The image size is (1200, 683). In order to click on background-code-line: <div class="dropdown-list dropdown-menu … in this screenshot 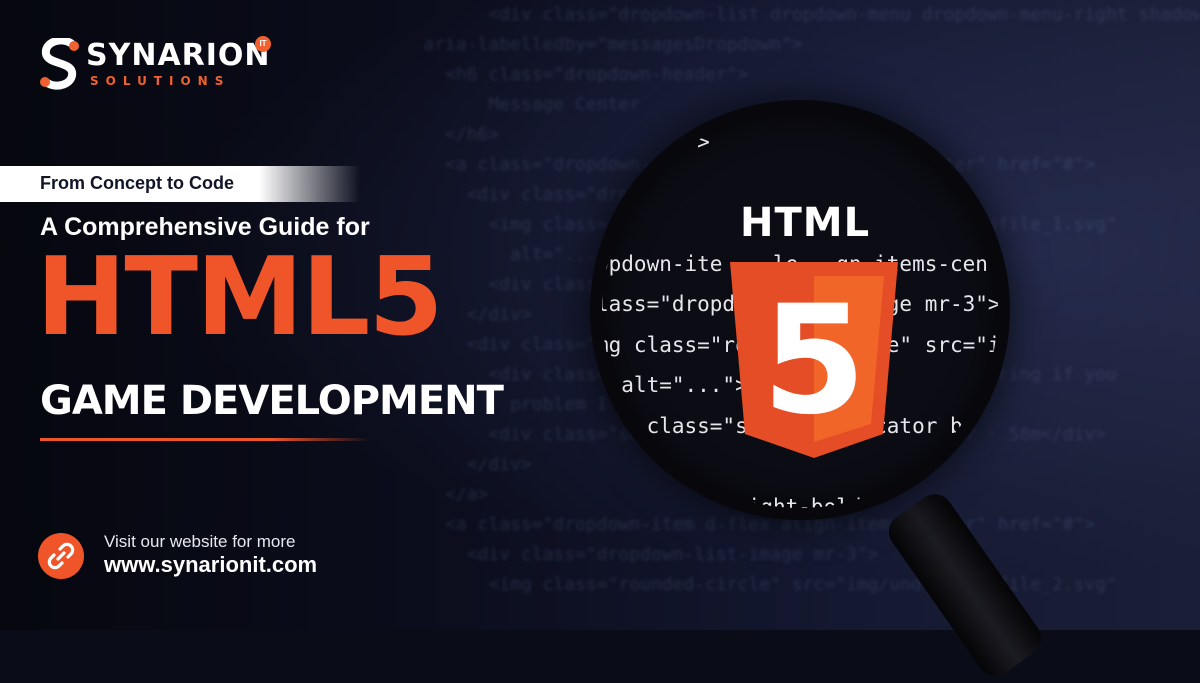, I will do `click(790, 14)`.